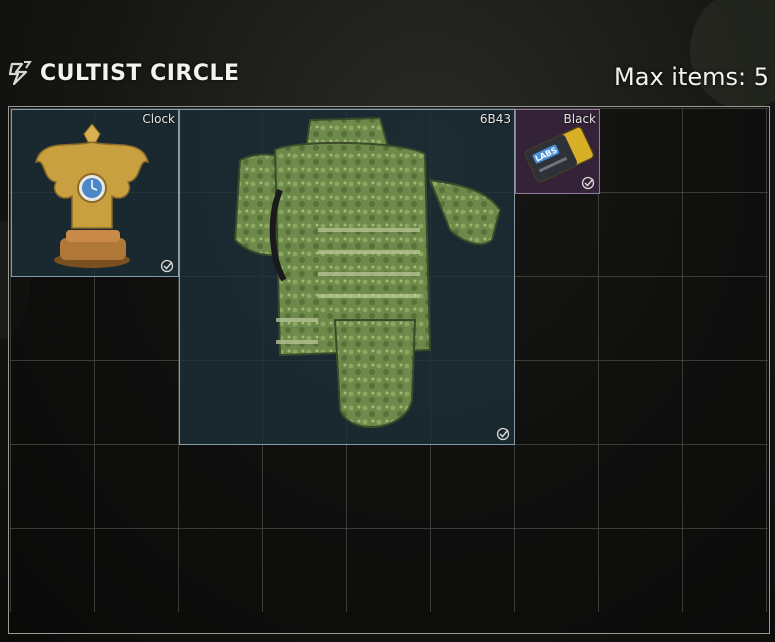  Describe the element at coordinates (387, 77) in the screenshot. I see `panel-header: CULTIST CIRCLE Max items: 5` at that location.